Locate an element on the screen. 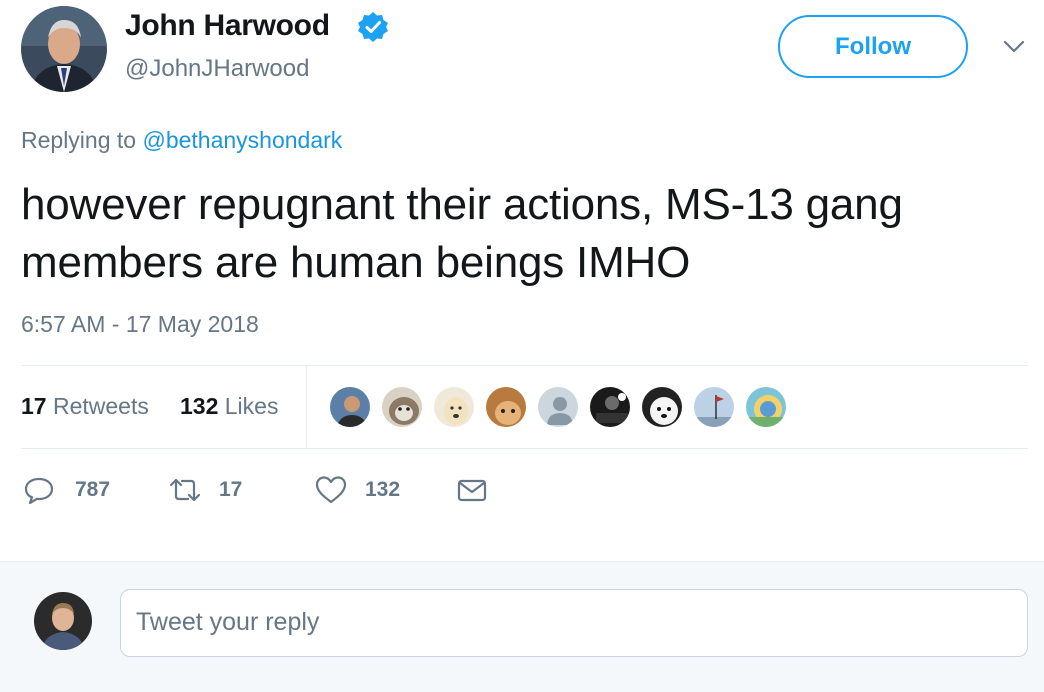 This screenshot has height=692, width=1044. retweet-action: 17 is located at coordinates (204, 490).